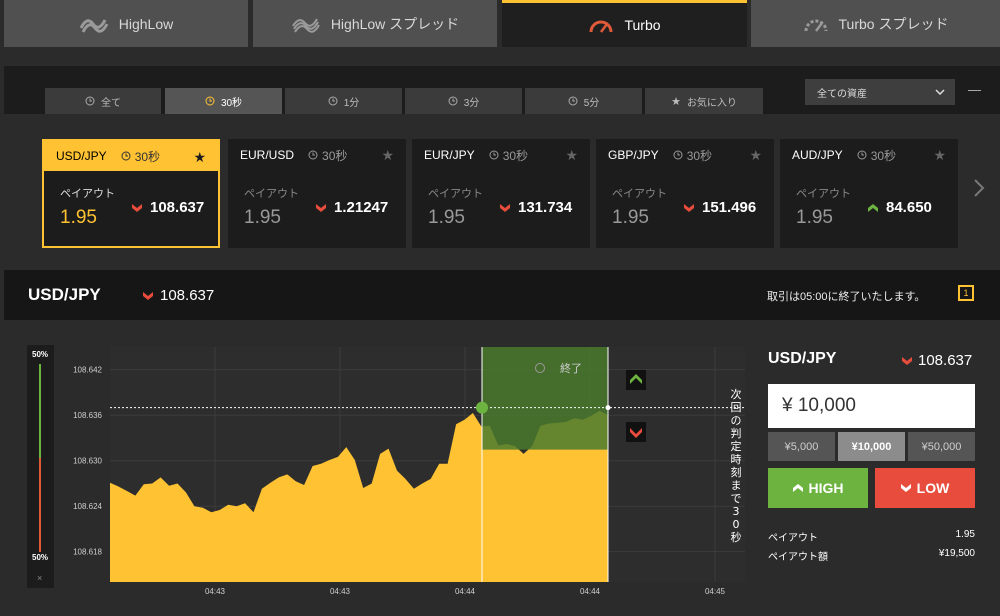  I want to click on card-rate: 131.734, so click(545, 207).